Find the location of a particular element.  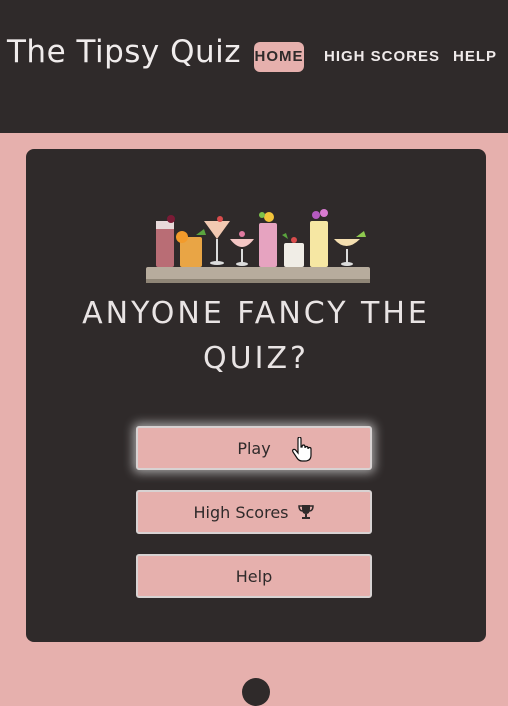

help-button: Help is located at coordinates (254, 576).